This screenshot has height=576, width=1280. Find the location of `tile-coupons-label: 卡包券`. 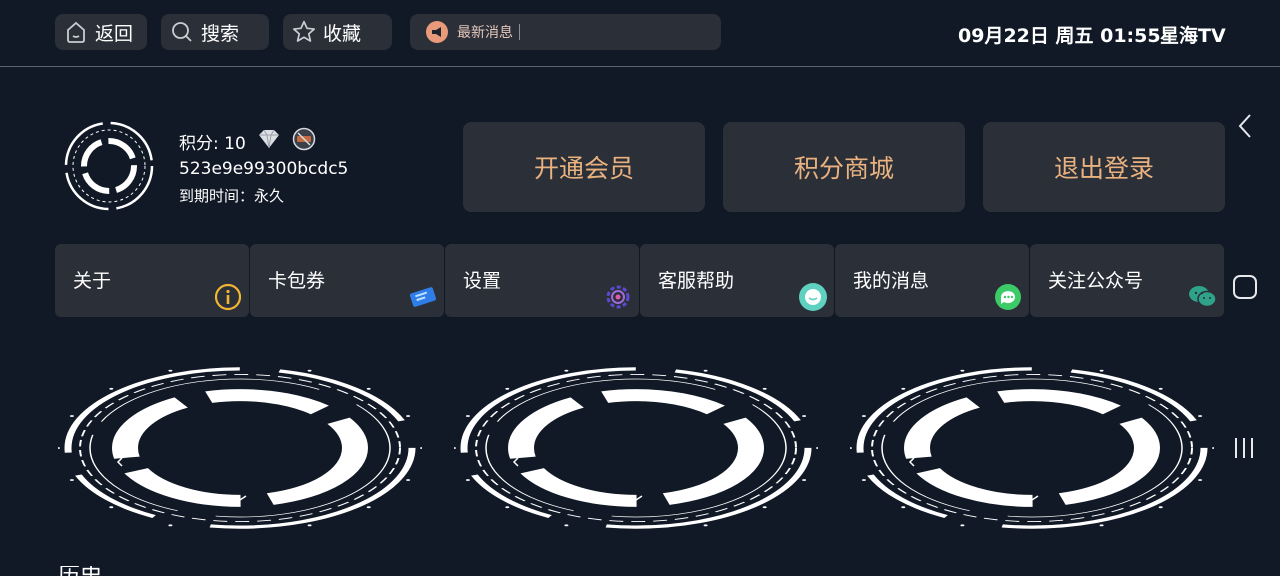

tile-coupons-label: 卡包券 is located at coordinates (297, 281).